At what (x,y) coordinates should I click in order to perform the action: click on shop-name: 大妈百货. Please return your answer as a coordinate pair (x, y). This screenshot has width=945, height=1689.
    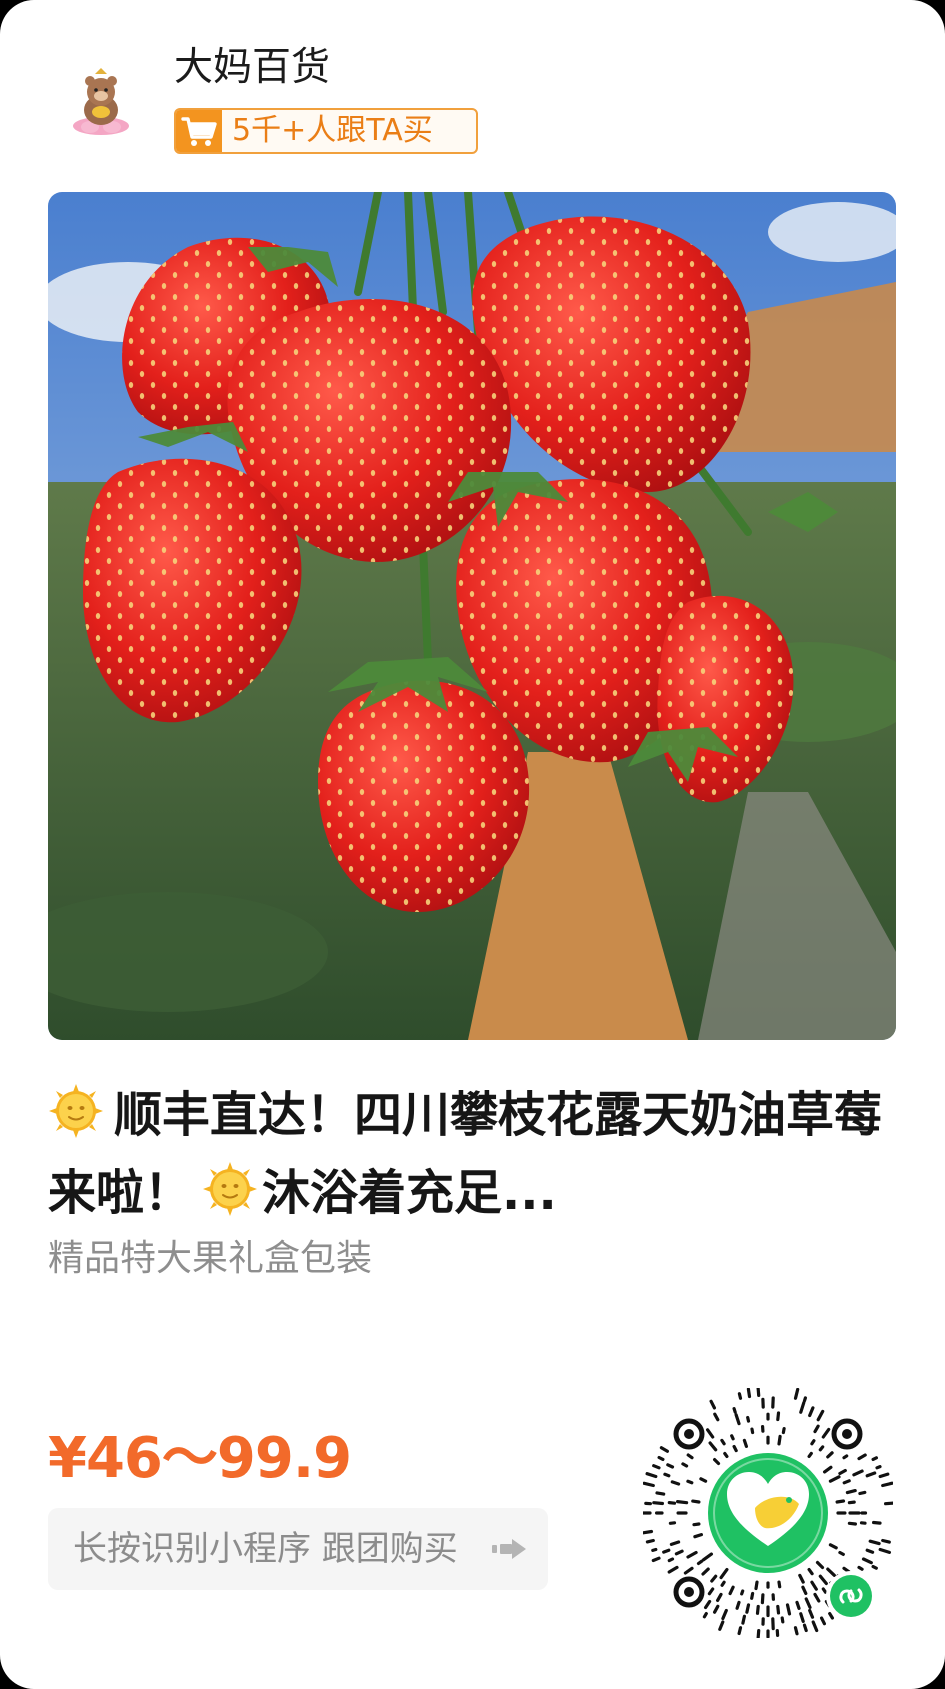
    Looking at the image, I should click on (252, 68).